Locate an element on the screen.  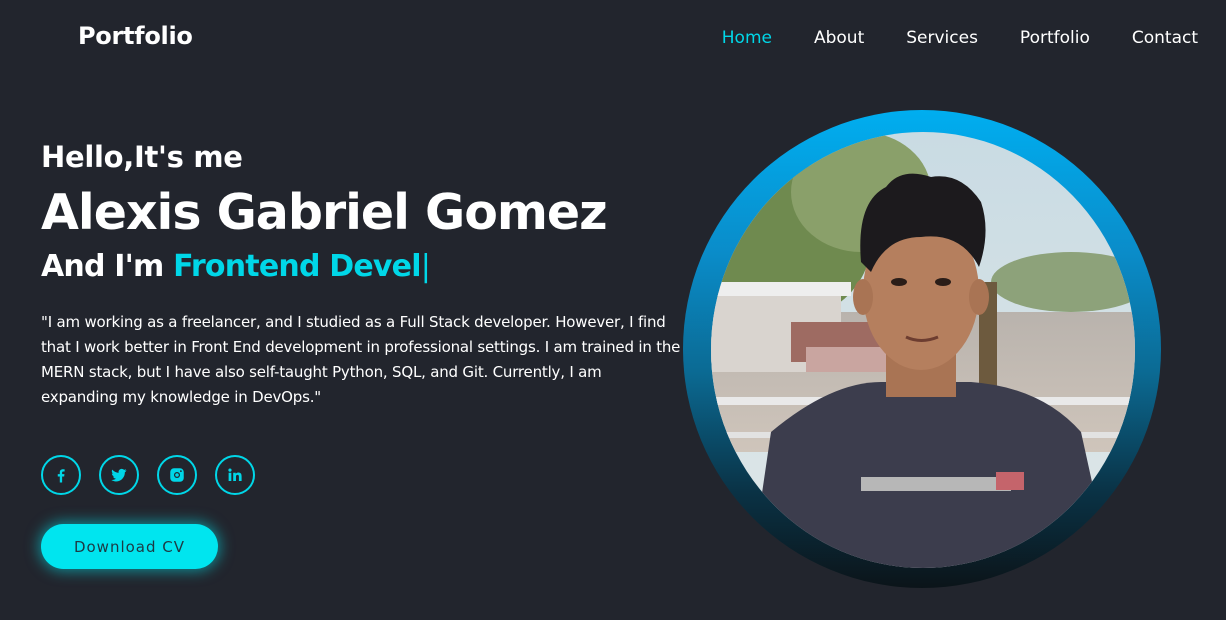
instagram-link is located at coordinates (177, 475).